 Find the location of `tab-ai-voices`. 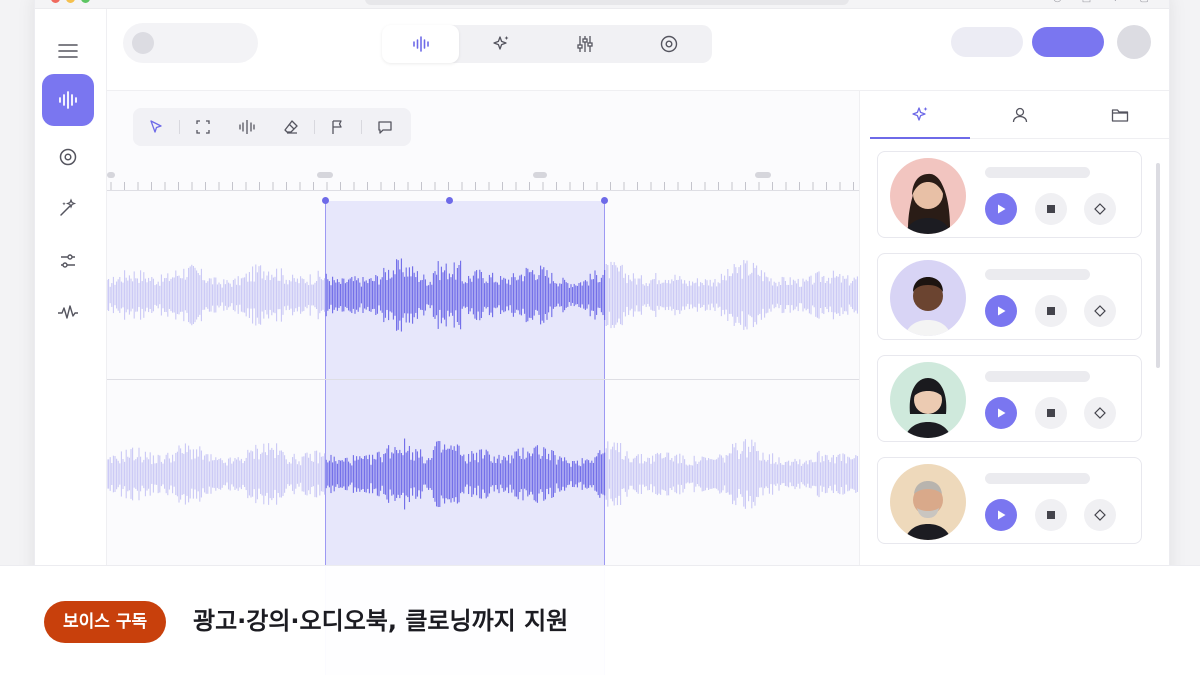

tab-ai-voices is located at coordinates (920, 115).